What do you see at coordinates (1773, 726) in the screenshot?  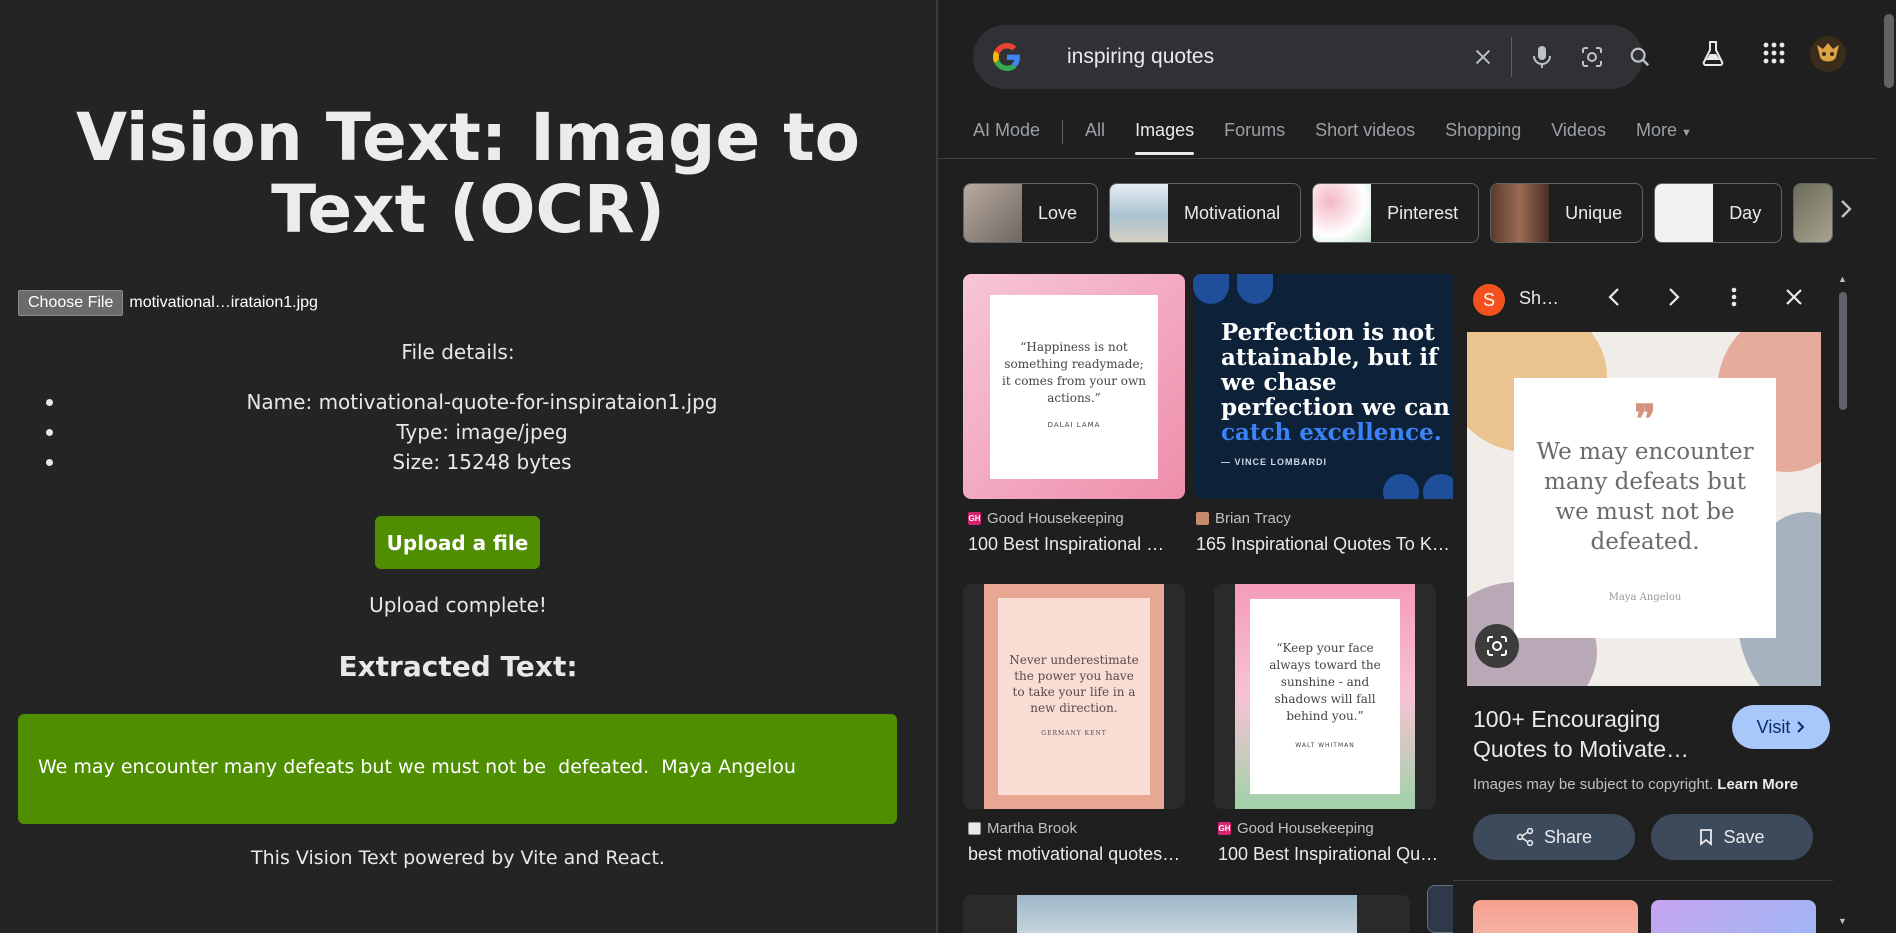 I see `visit-label: Visit` at bounding box center [1773, 726].